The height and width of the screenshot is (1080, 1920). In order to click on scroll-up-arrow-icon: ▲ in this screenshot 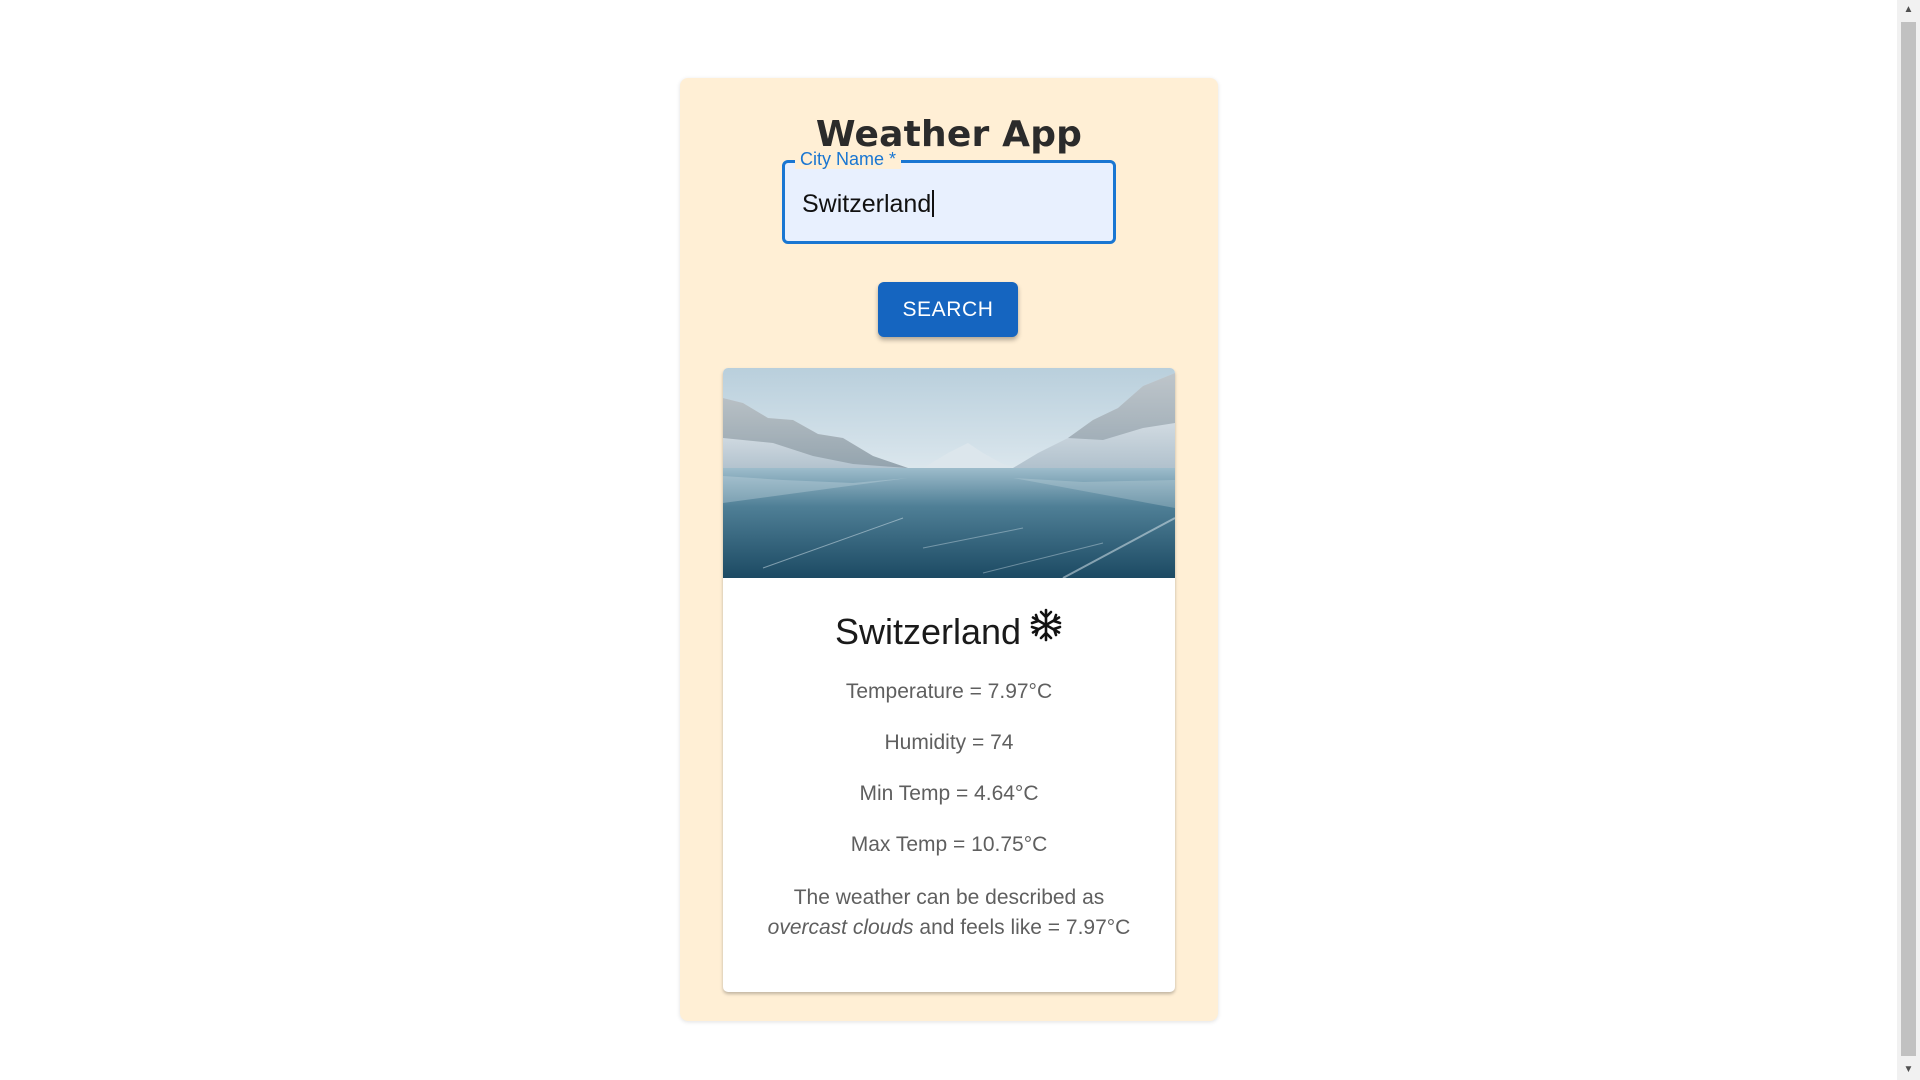, I will do `click(1908, 10)`.